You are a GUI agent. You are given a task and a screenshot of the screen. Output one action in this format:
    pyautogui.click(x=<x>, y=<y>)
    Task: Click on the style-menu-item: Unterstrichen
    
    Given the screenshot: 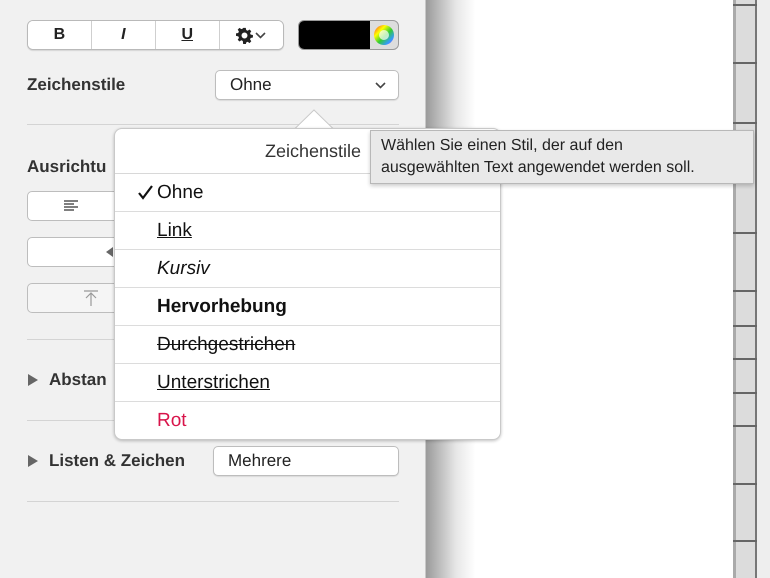 What is the action you would take?
    pyautogui.click(x=307, y=383)
    